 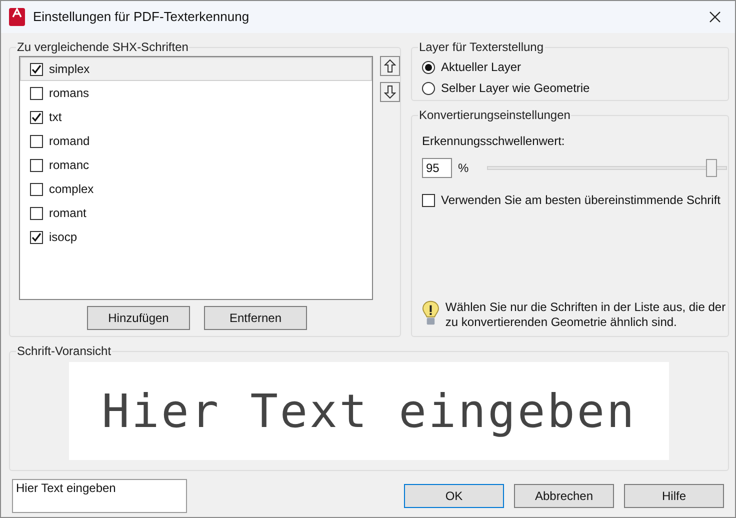 I want to click on threshold-label: Erkennungsschwellenwert:, so click(x=494, y=141).